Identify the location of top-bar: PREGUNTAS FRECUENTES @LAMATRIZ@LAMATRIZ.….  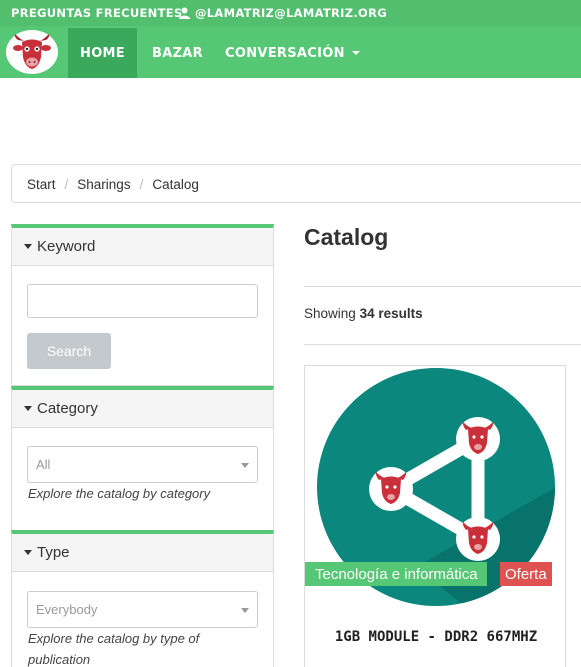
(290, 13).